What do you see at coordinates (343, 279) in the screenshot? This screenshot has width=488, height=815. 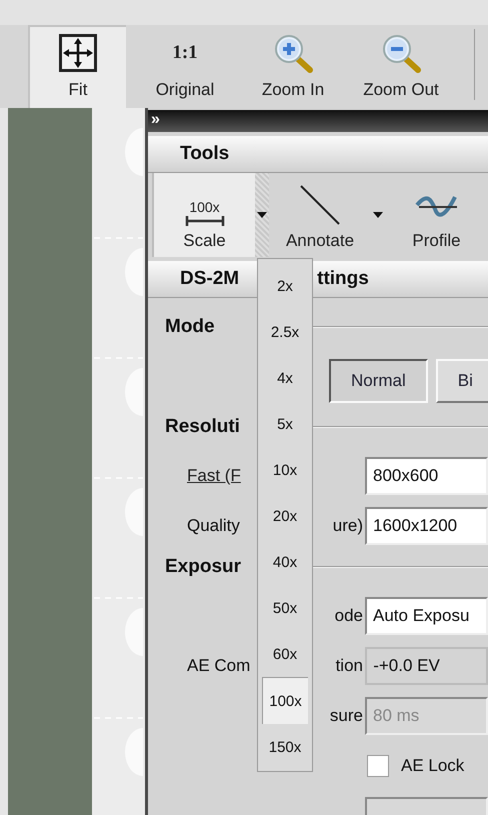 I see `section-title: ttings` at bounding box center [343, 279].